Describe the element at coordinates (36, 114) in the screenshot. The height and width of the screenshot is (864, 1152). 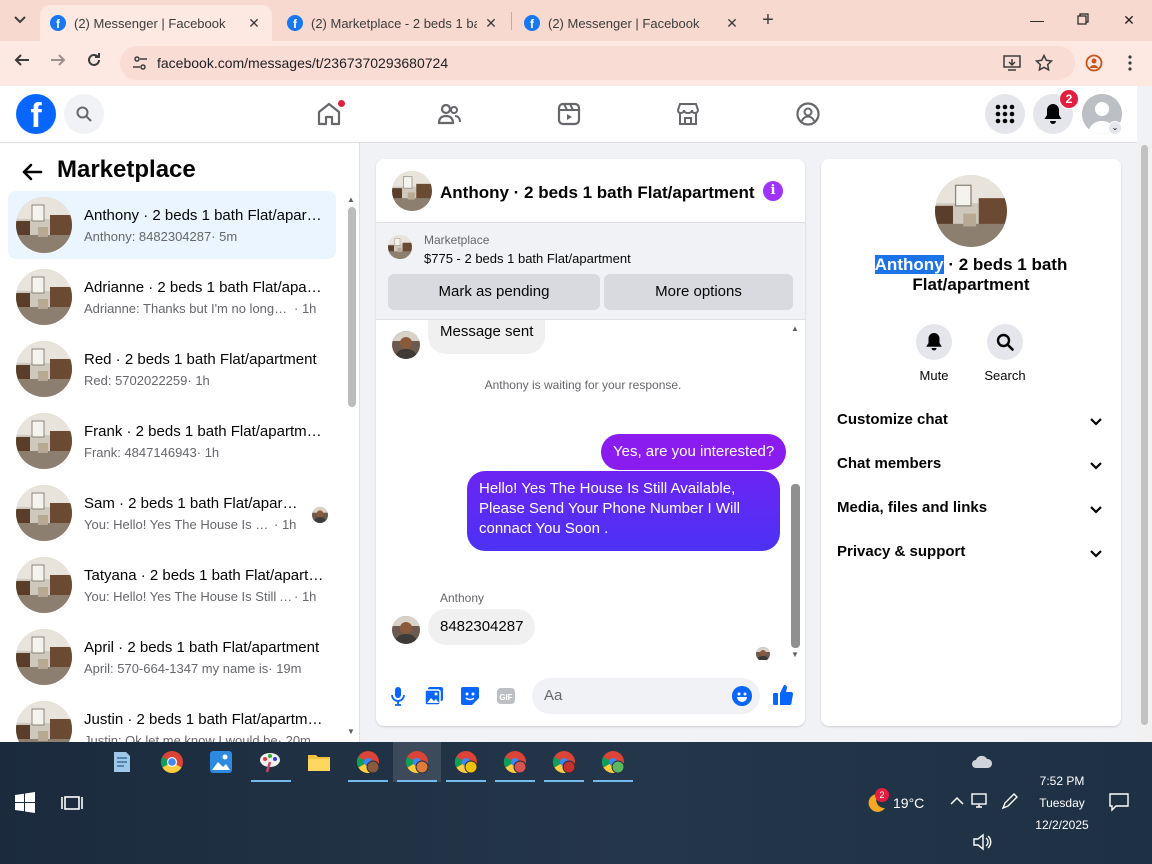
I see `facebook-logo: f` at that location.